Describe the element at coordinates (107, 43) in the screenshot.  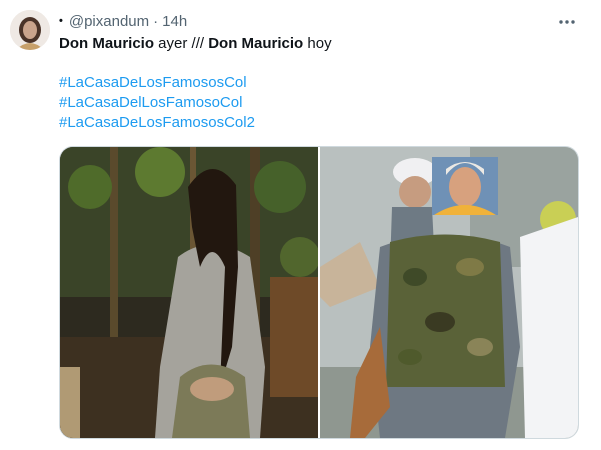
I see `text-bold-1: Don Mauricio` at that location.